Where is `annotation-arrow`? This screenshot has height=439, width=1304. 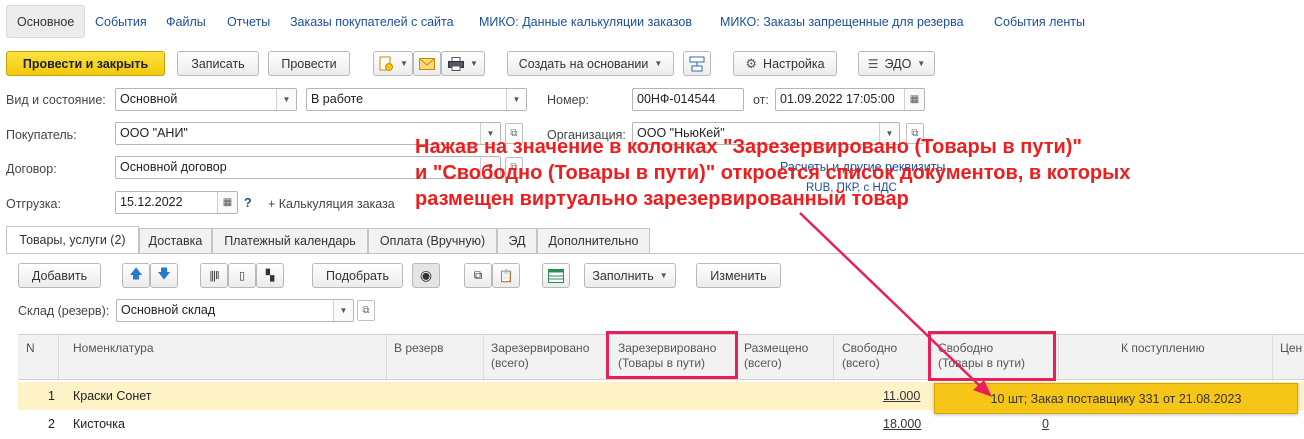
annotation-arrow is located at coordinates (895, 304).